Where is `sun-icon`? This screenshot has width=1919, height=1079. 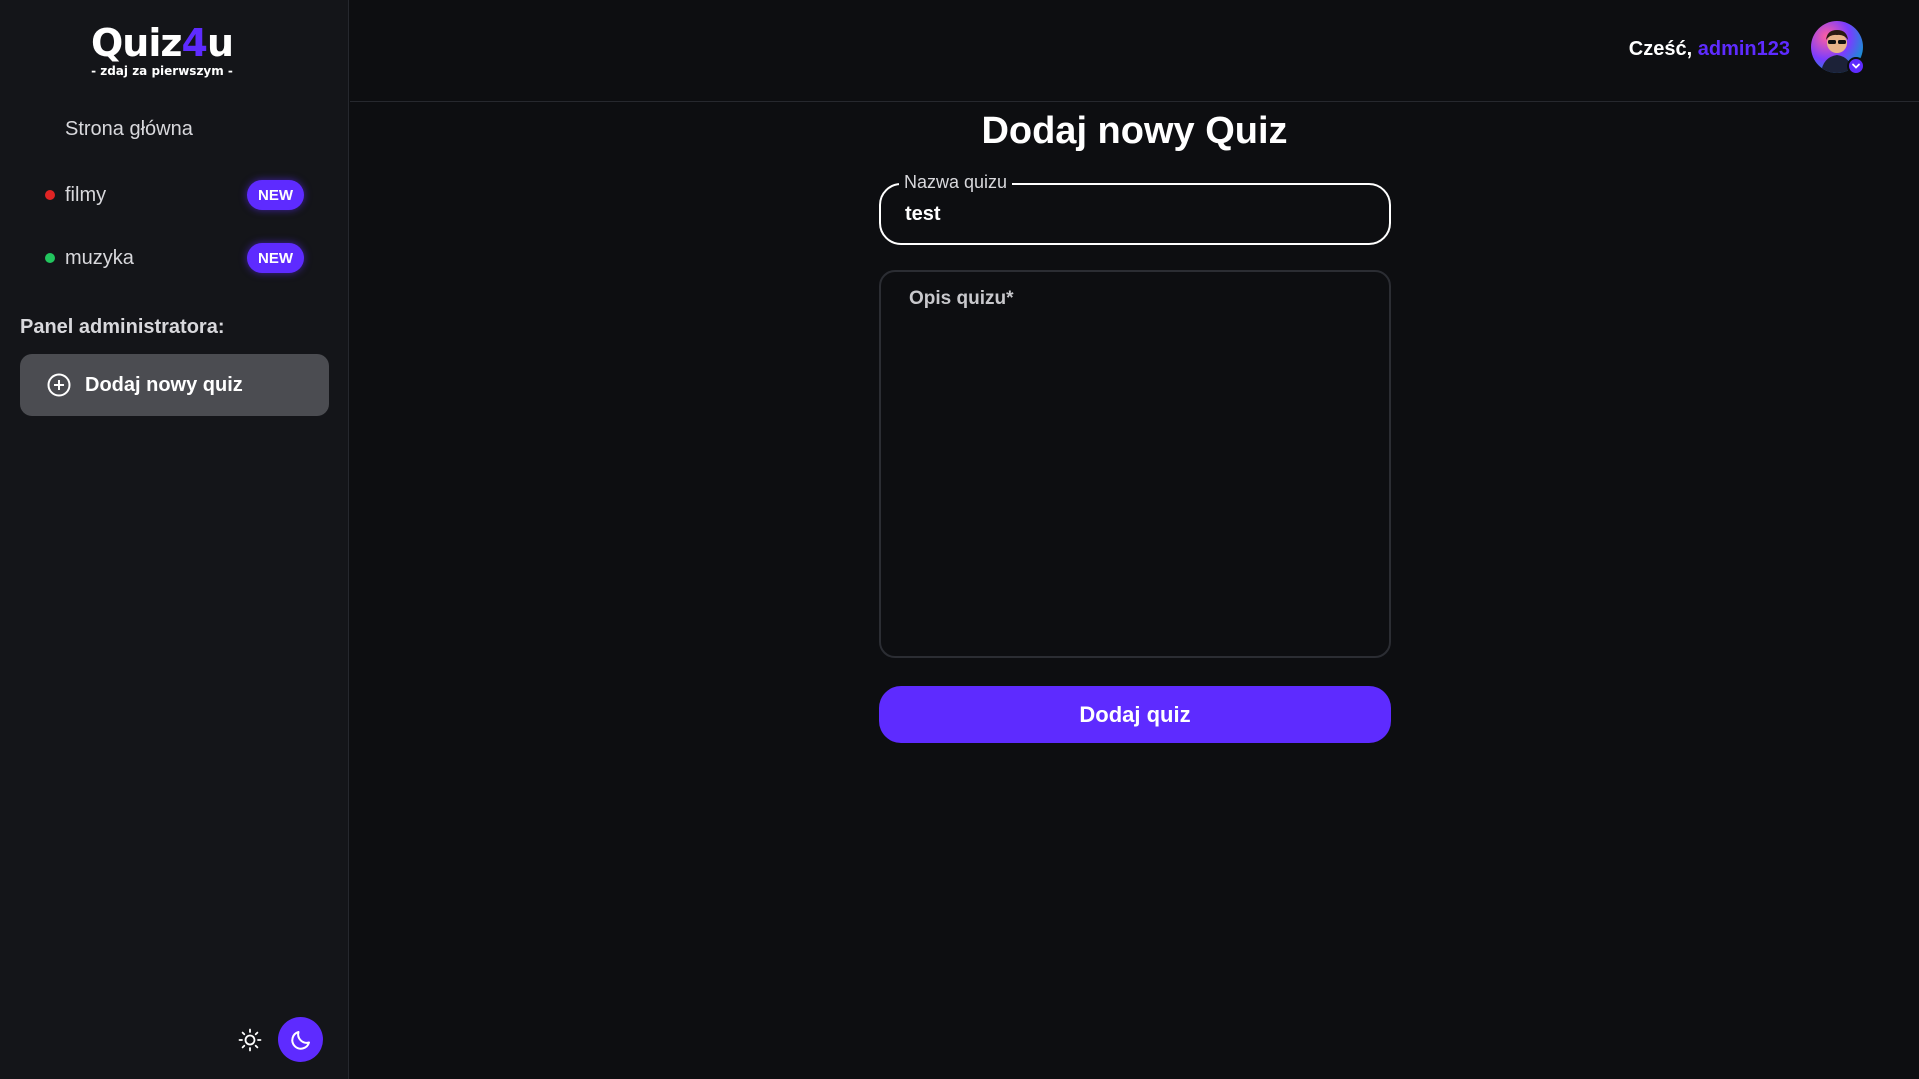
sun-icon is located at coordinates (250, 1040).